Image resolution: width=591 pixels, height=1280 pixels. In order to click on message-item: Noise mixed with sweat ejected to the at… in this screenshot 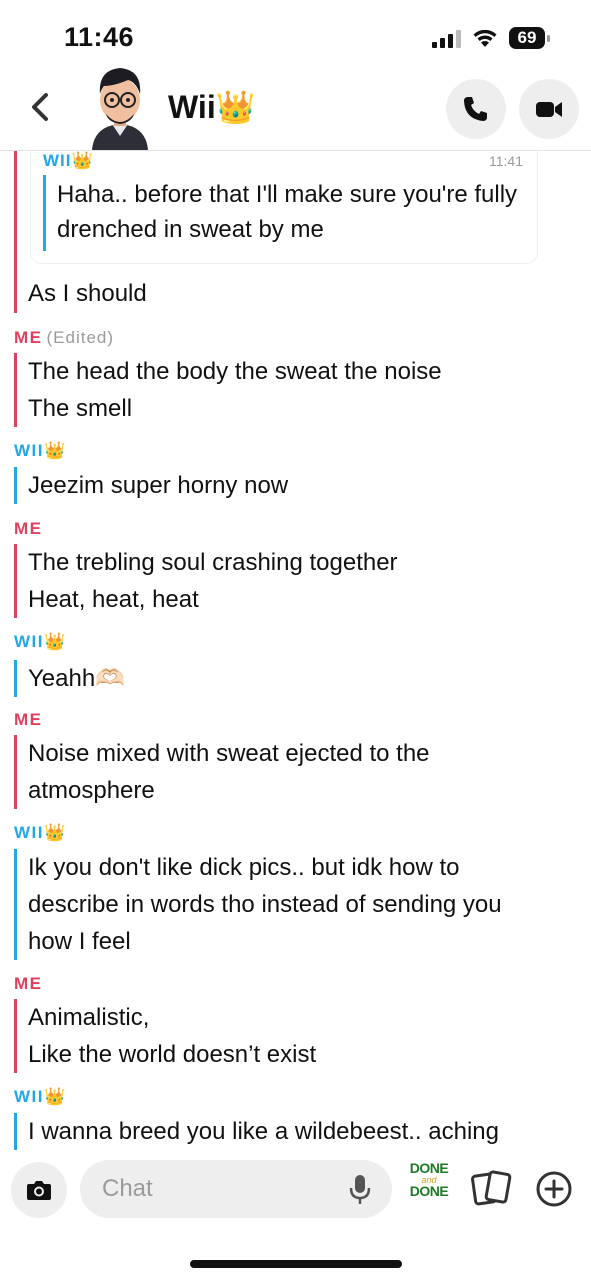, I will do `click(294, 772)`.